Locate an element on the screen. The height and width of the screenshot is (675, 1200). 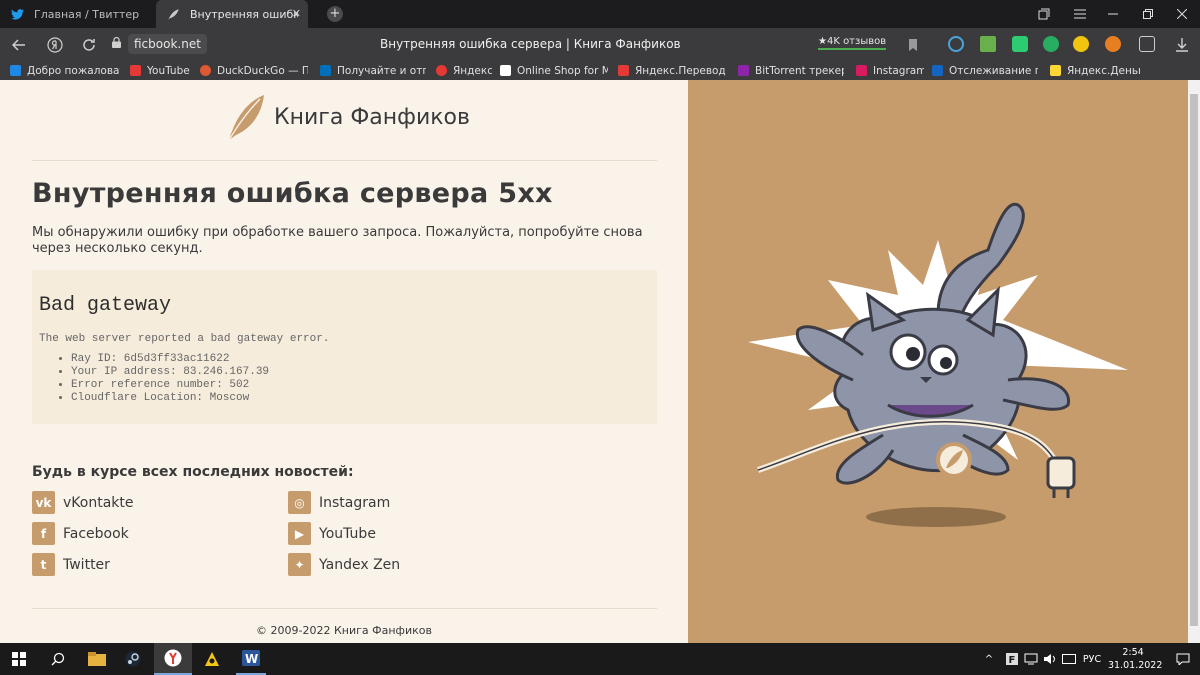
social-link-youtube: ▶ YouTube is located at coordinates (332, 533).